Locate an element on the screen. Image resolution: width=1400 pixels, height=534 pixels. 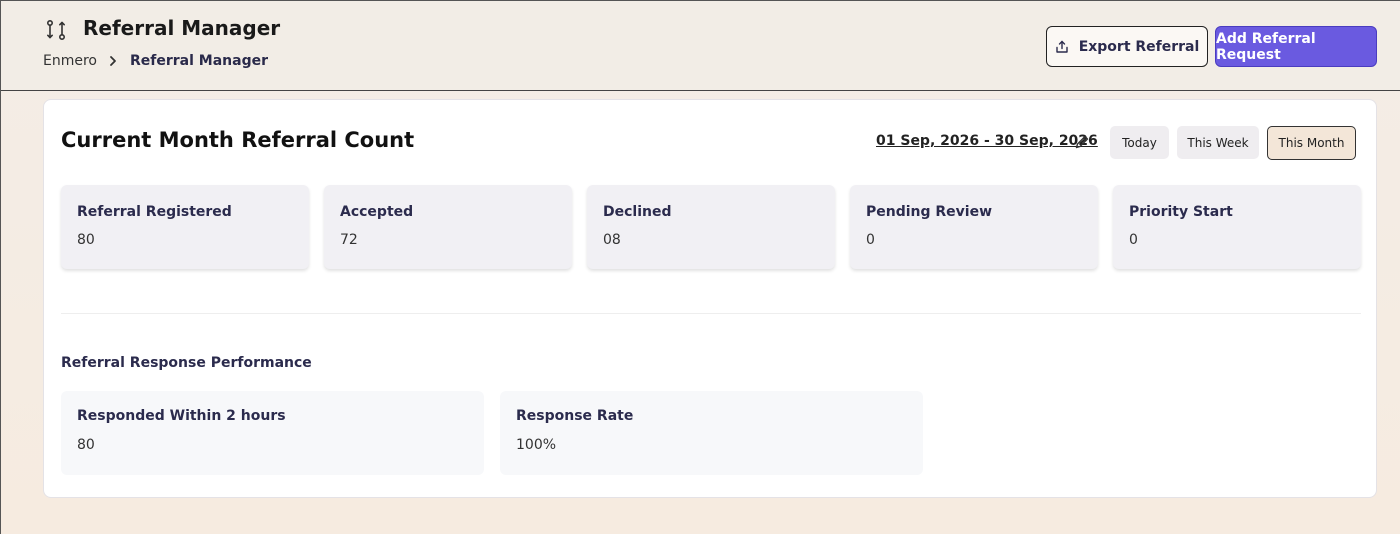
add-referral-request-button: Add Referral Request is located at coordinates (1296, 46).